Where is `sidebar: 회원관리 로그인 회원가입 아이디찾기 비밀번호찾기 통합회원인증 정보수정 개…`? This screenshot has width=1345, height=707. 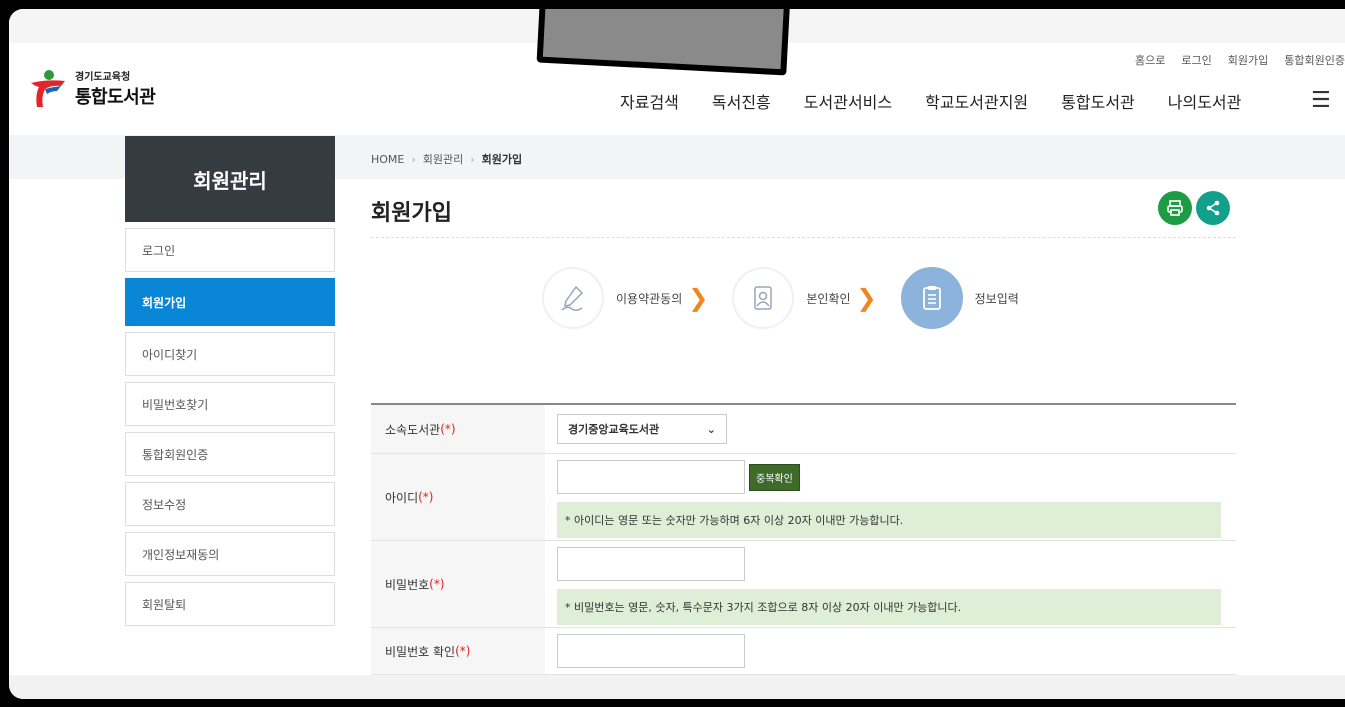
sidebar: 회원관리 로그인 회원가입 아이디찾기 비밀번호찾기 통합회원인증 정보수정 개… is located at coordinates (230, 381).